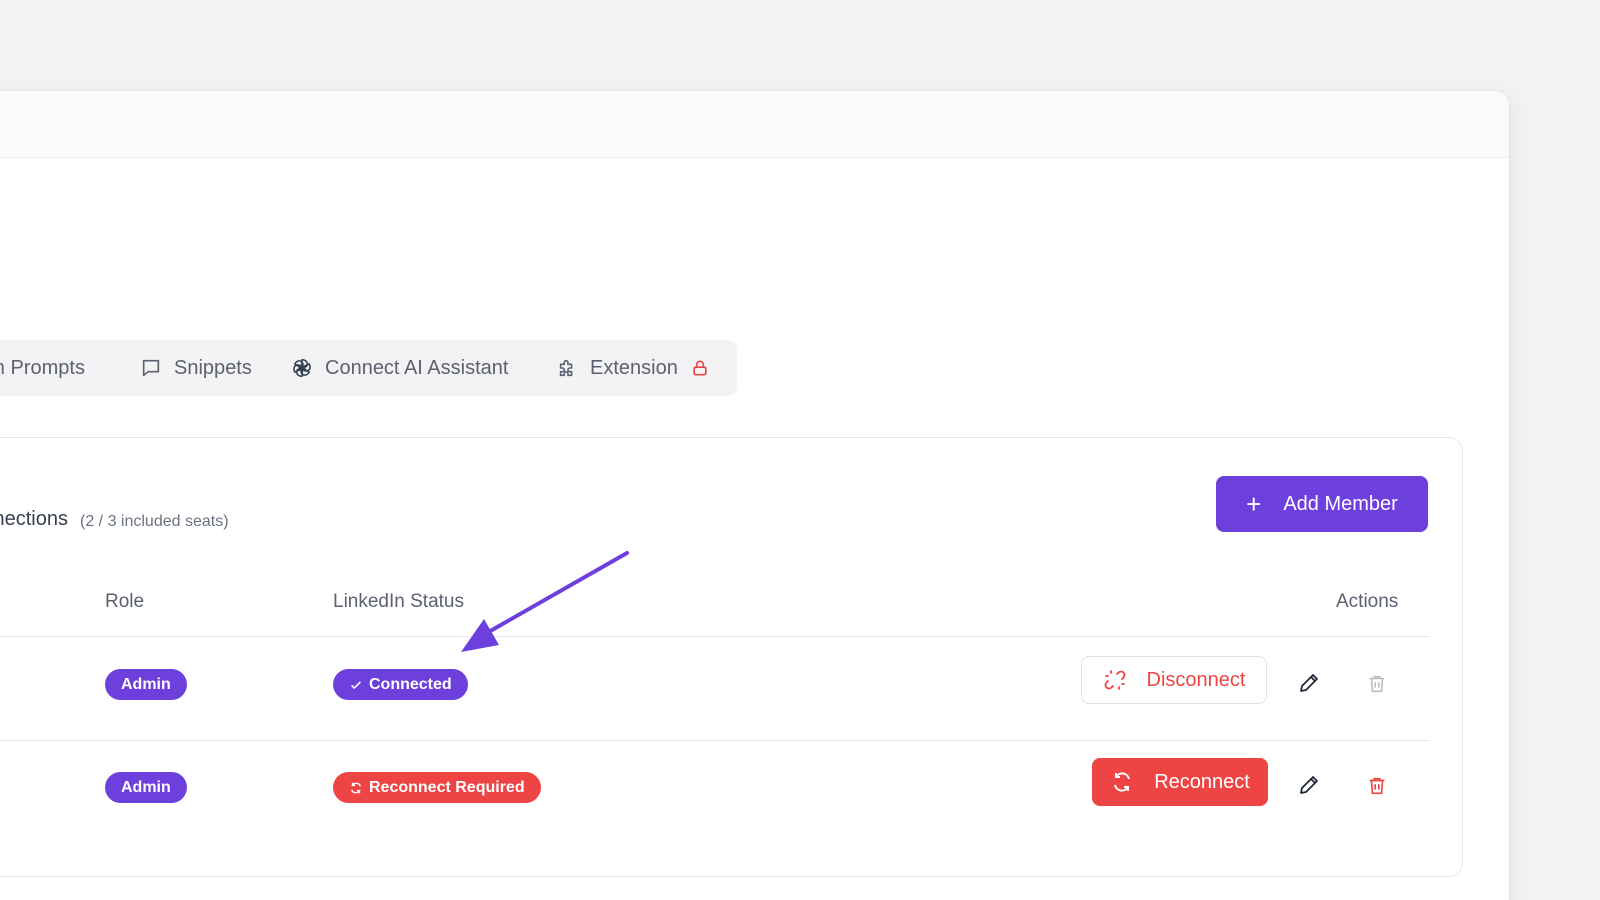 The width and height of the screenshot is (1600, 900). Describe the element at coordinates (417, 367) in the screenshot. I see `tab-label-connect-ai: Connect AI Assistant` at that location.